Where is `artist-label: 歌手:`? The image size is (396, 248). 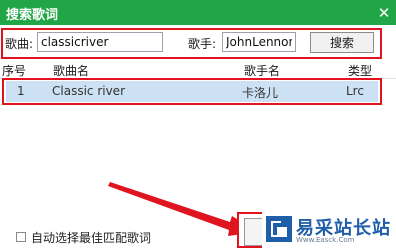 artist-label: 歌手: is located at coordinates (202, 44).